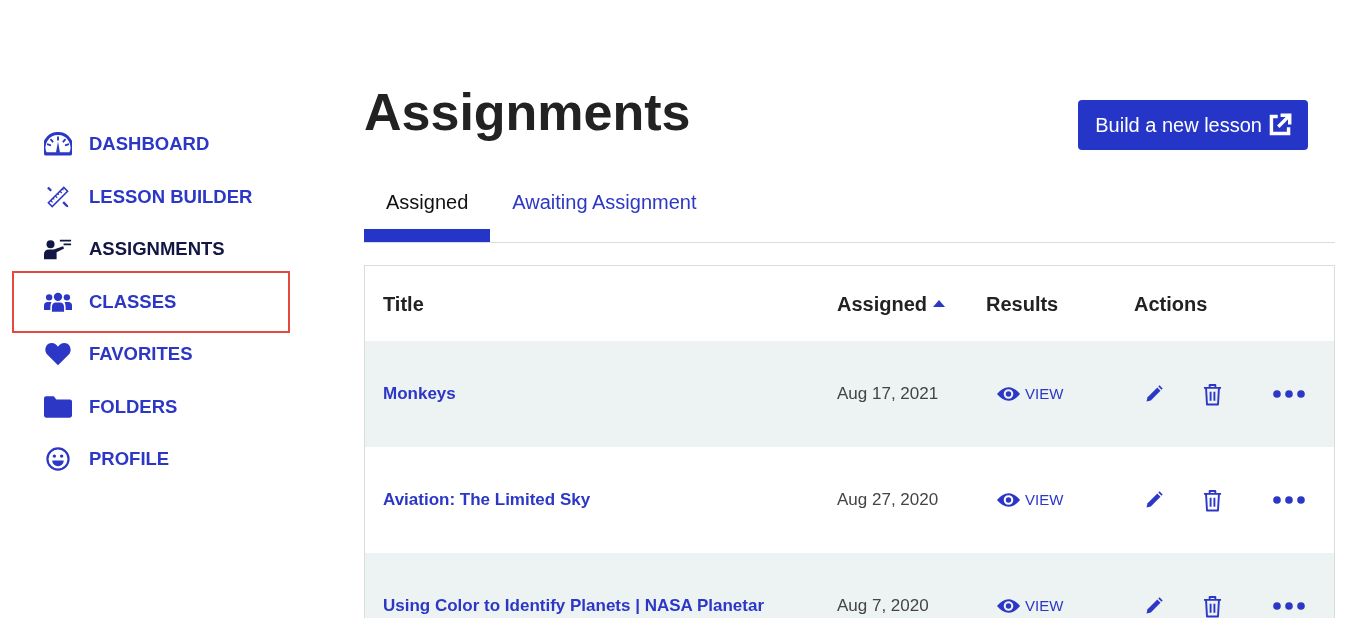  Describe the element at coordinates (151, 406) in the screenshot. I see `sidebar-item: FOLDERS` at that location.